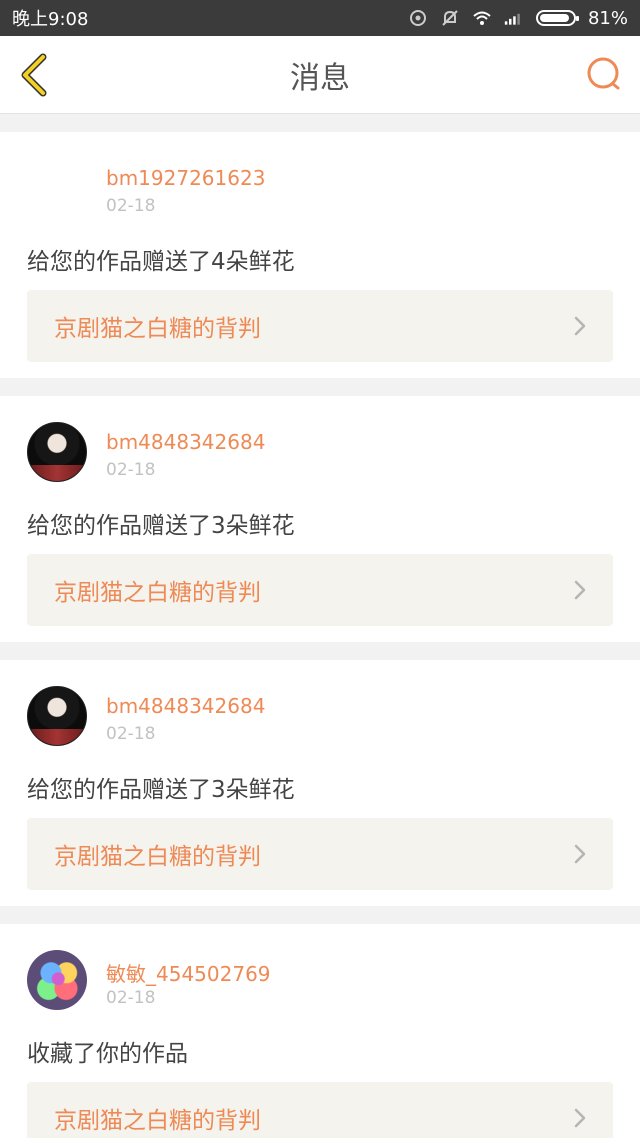  I want to click on status-icons: 81%, so click(518, 18).